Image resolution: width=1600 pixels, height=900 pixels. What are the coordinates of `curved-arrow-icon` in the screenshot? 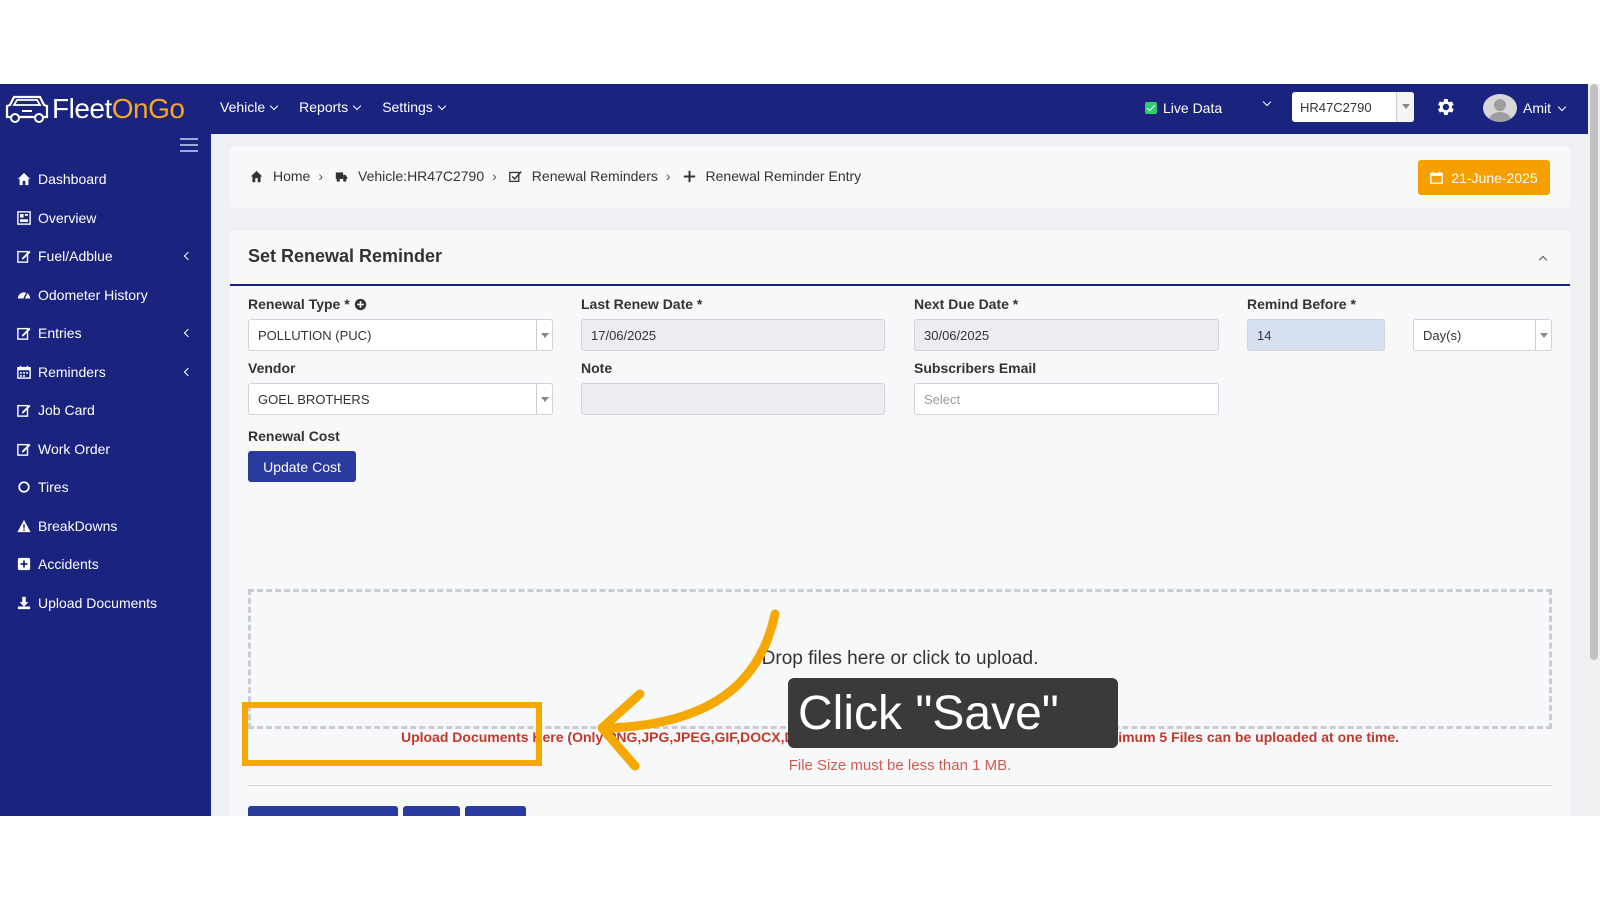 It's located at (688, 690).